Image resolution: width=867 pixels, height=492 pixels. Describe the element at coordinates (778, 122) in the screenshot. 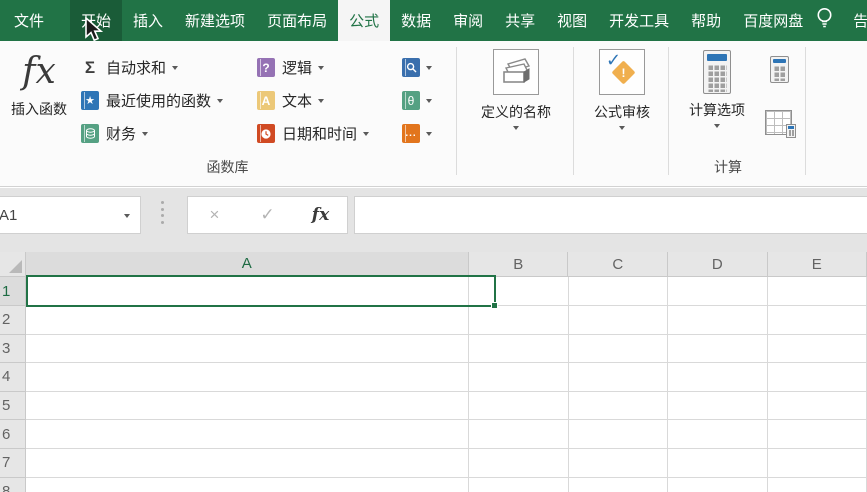

I see `calculate-sheet-button` at that location.